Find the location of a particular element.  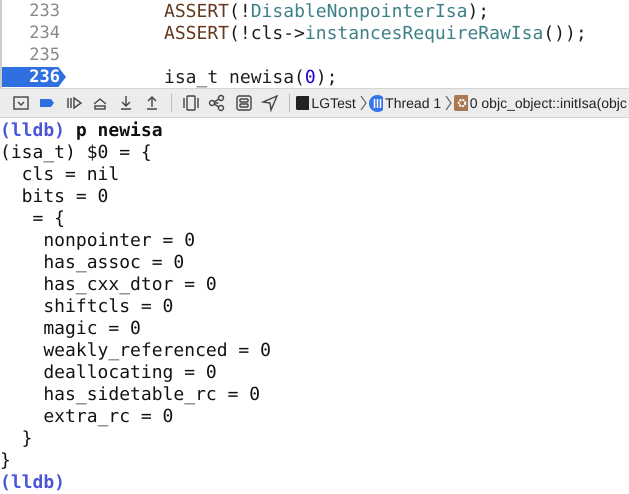

breadcrumb: 0 objc_object::initIsa(objc is located at coordinates (548, 103).